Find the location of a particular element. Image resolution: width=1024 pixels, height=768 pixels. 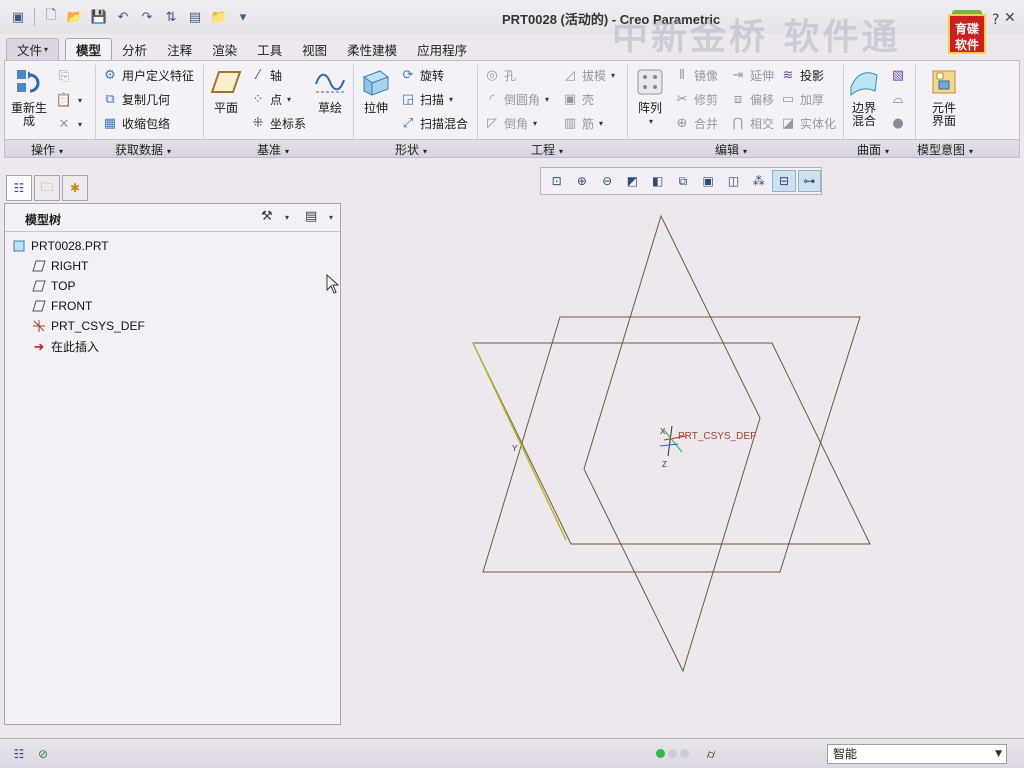

revolve-icon: ⟳ is located at coordinates (408, 75).